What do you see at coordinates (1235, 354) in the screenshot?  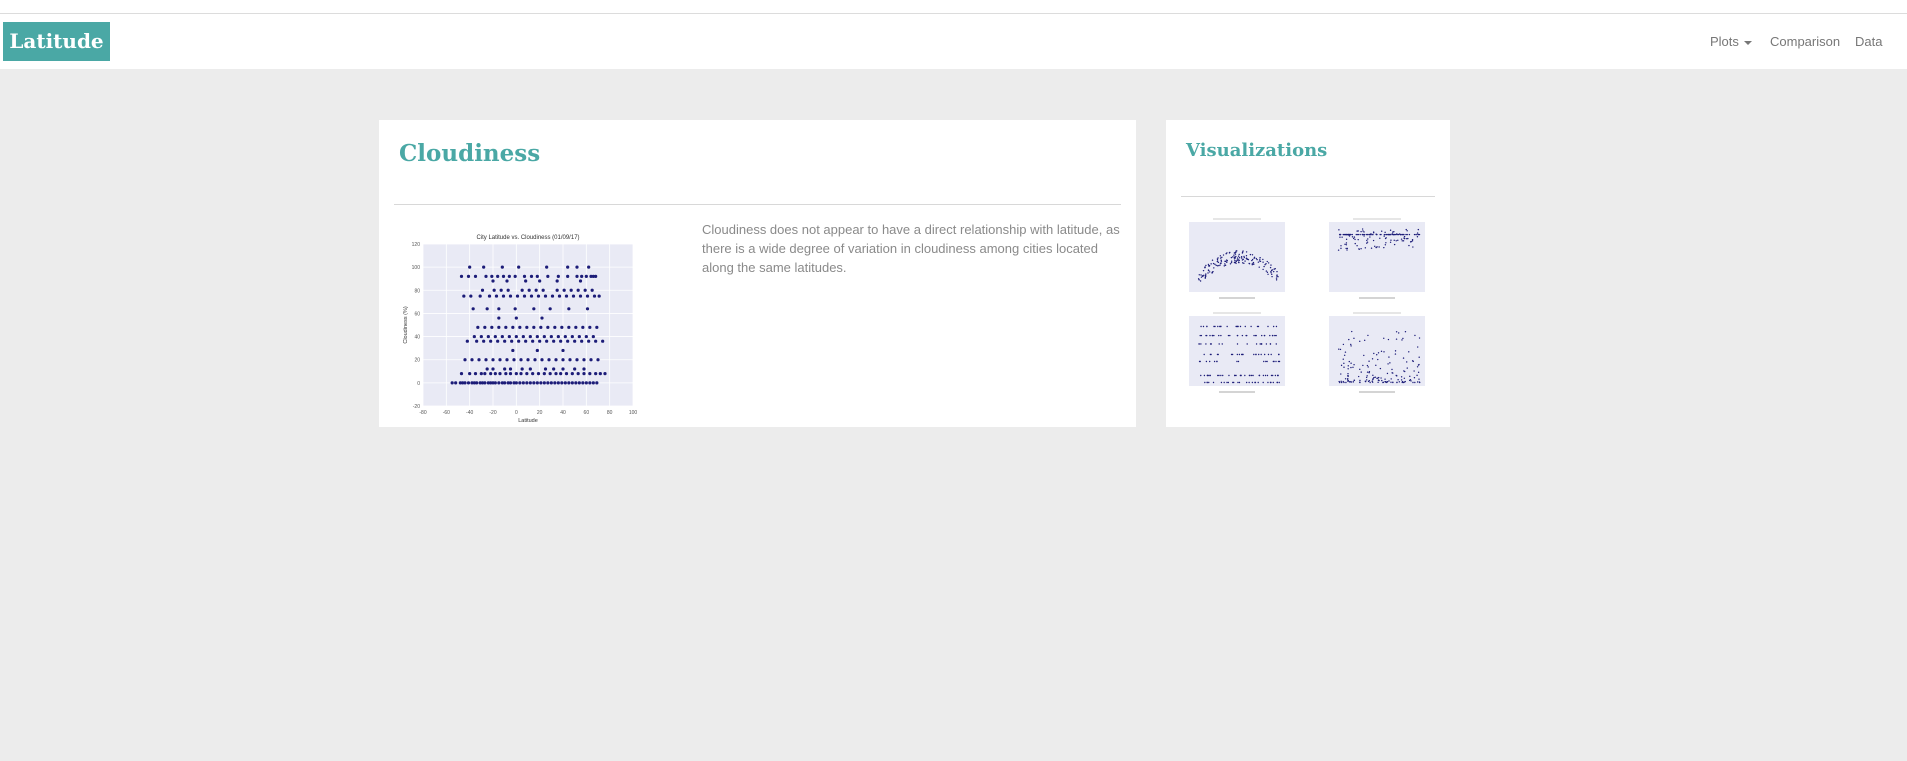 I see `thumbnail-cloudiness-plot` at bounding box center [1235, 354].